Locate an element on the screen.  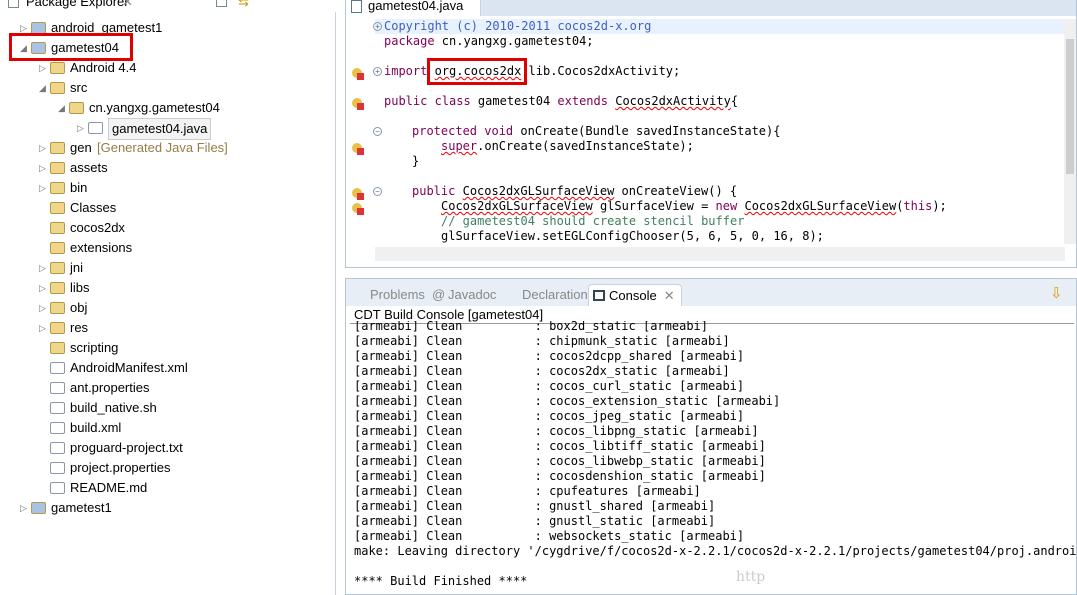
tree-item-label: ant.properties is located at coordinates (110, 387).